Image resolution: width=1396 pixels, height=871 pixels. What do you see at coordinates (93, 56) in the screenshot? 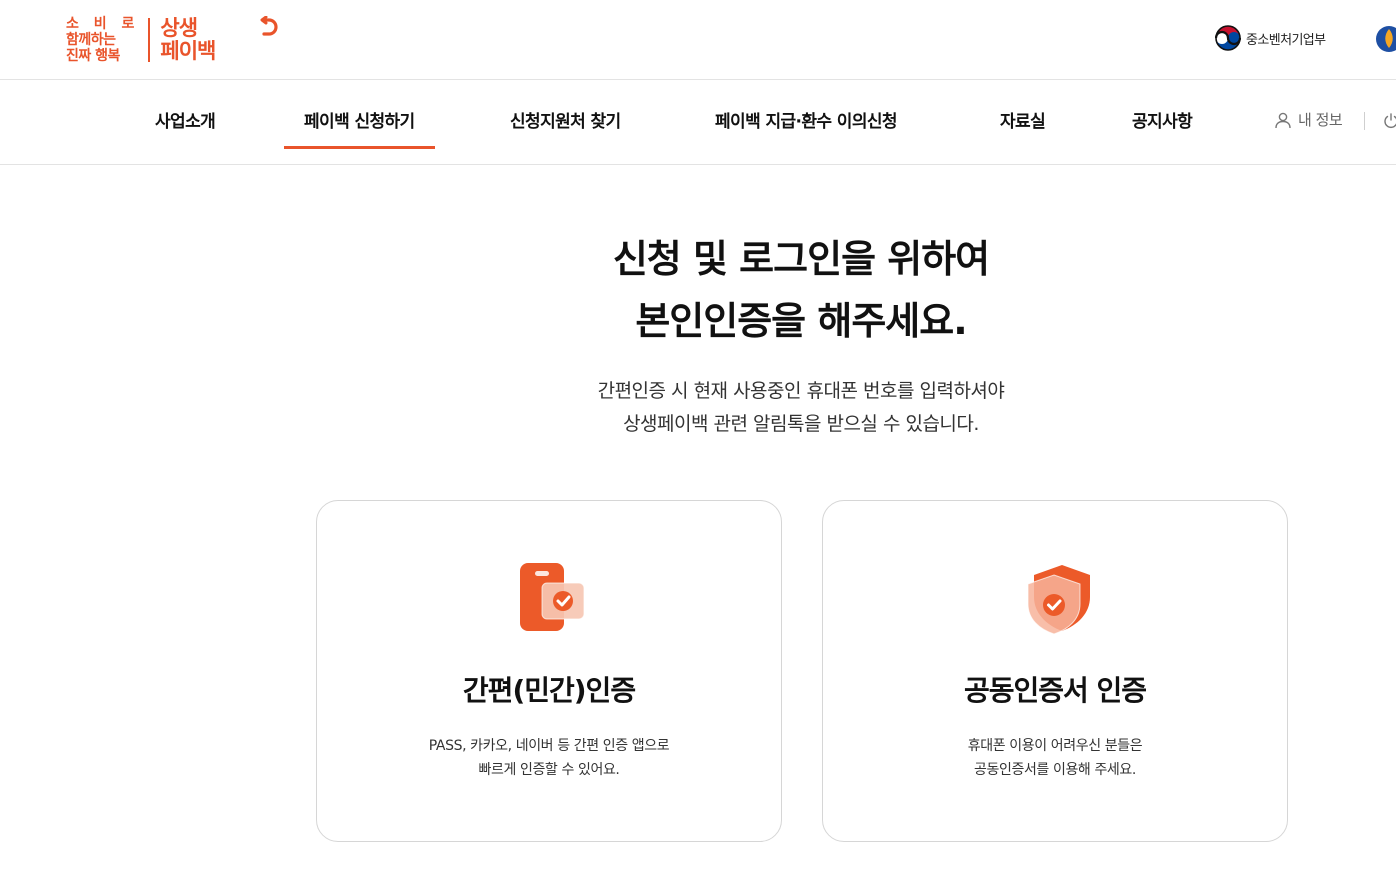
I see `logo-slogan-line-3: 진짜 행복` at bounding box center [93, 56].